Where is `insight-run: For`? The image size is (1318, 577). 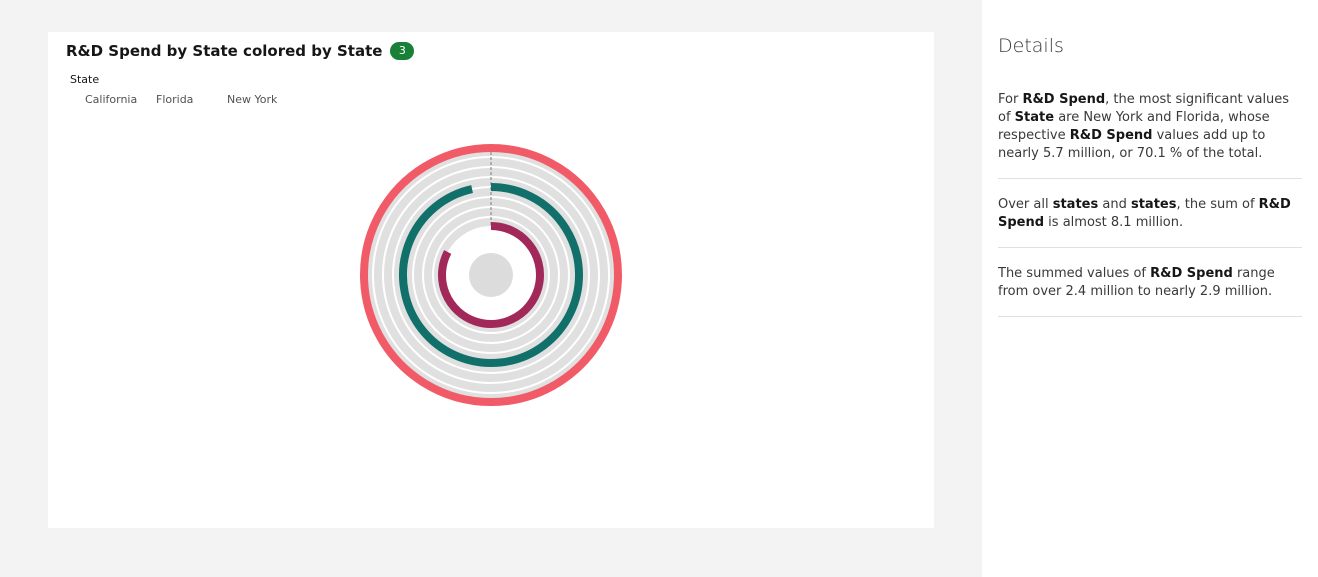 insight-run: For is located at coordinates (1010, 99).